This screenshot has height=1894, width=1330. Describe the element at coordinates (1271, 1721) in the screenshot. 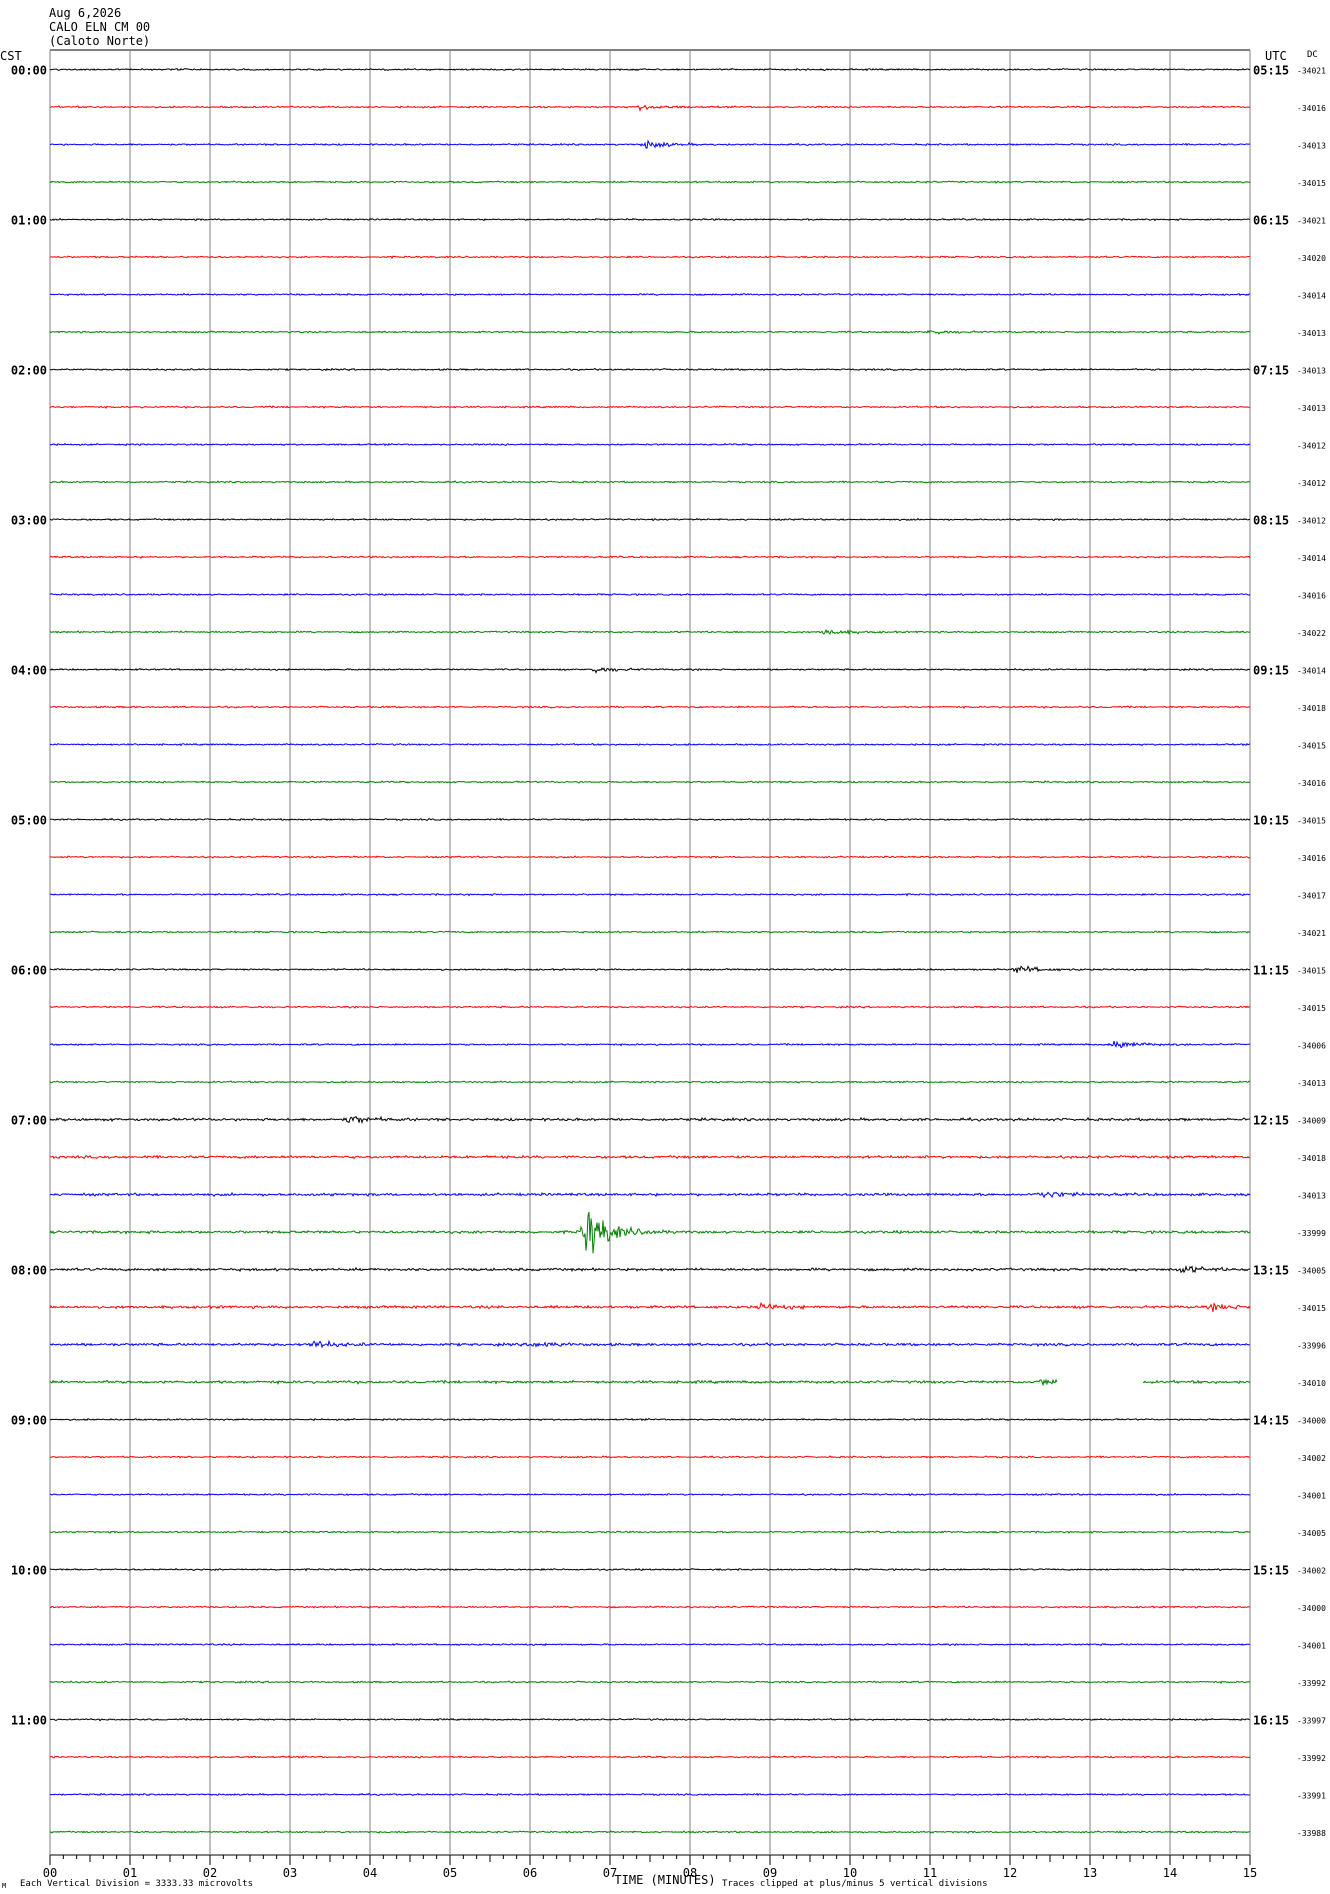

I see `hour-label-right: 16:15` at that location.